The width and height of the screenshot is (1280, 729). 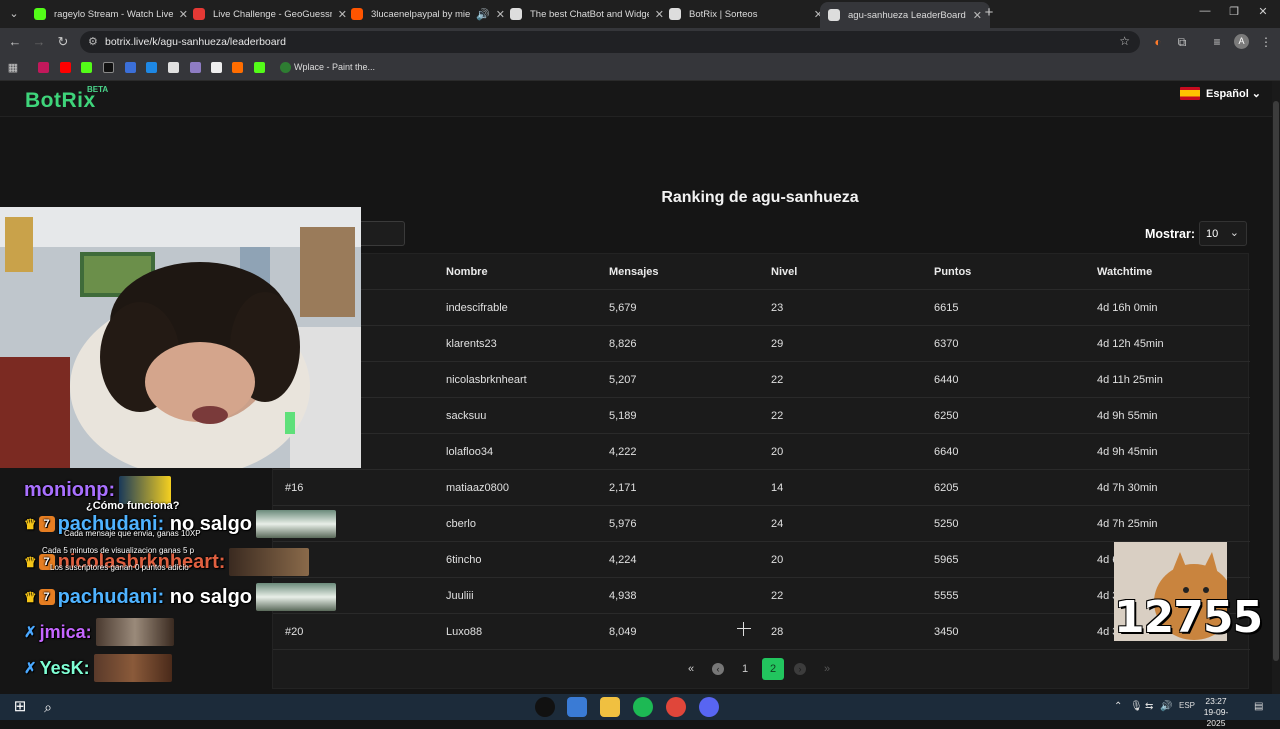 I want to click on sword-badge-icon: ✗, so click(x=30, y=632).